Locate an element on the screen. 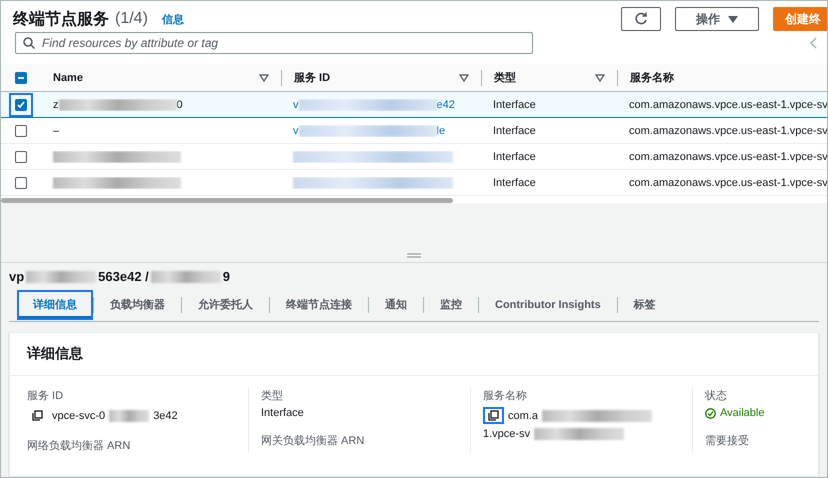  field-label: 服务 ID is located at coordinates (45, 396).